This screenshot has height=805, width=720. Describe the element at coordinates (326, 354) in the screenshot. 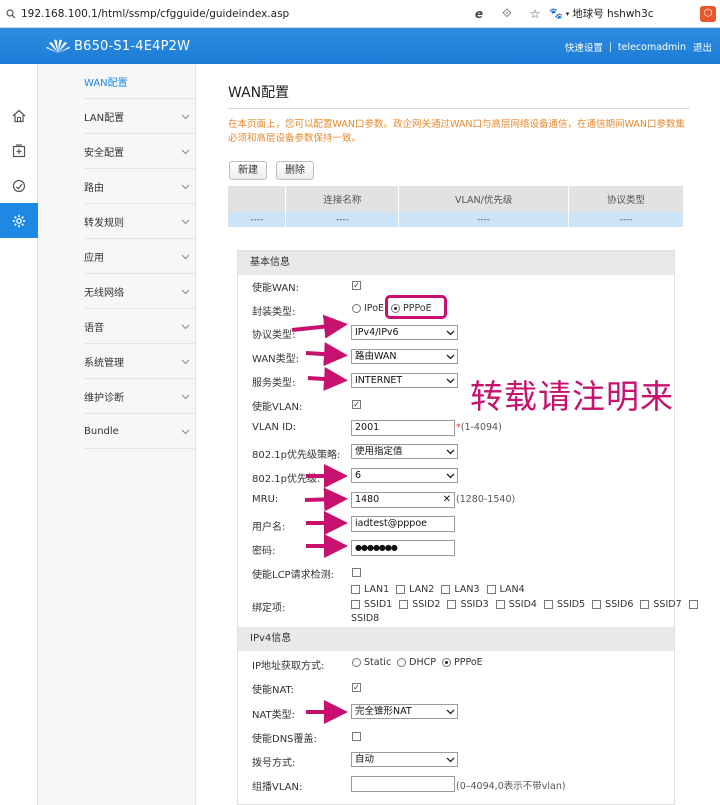

I see `arrow-wan-type` at that location.